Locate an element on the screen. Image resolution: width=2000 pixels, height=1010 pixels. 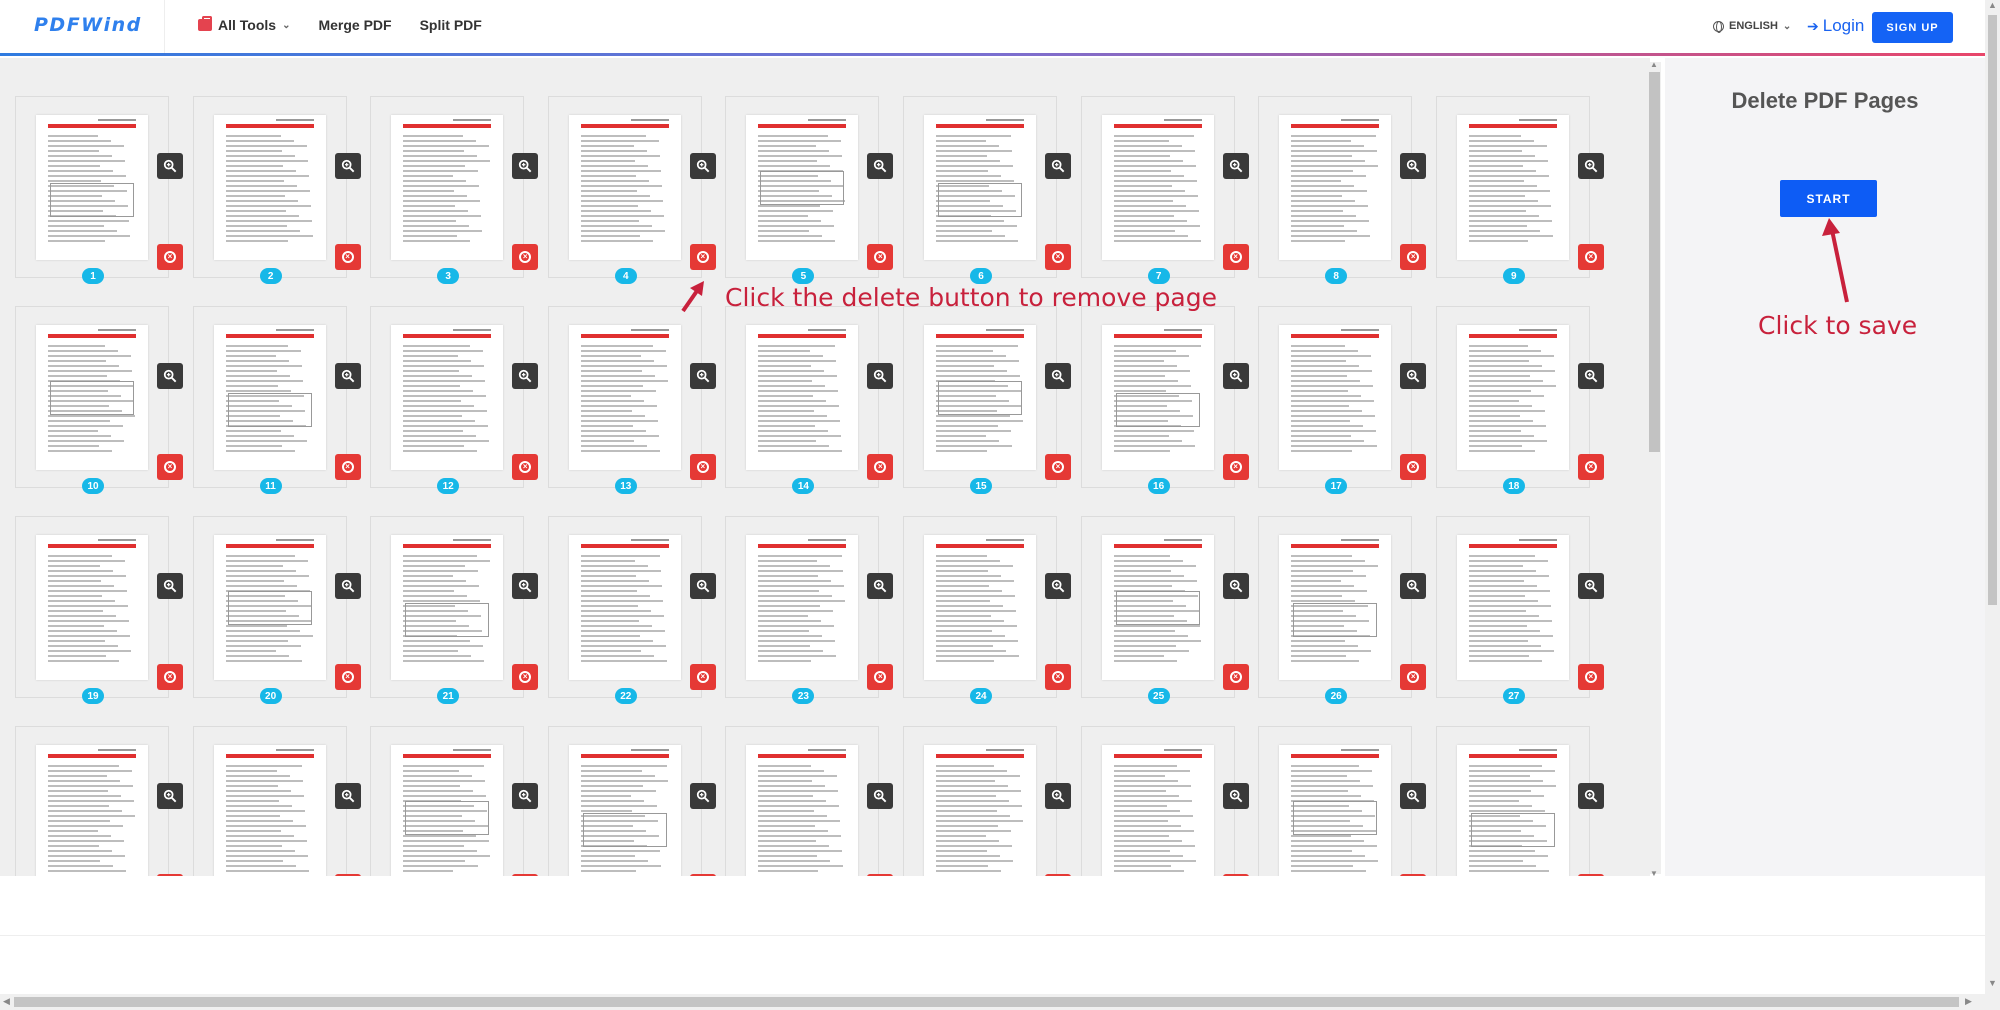
page-card: × 4 is located at coordinates (631, 190).